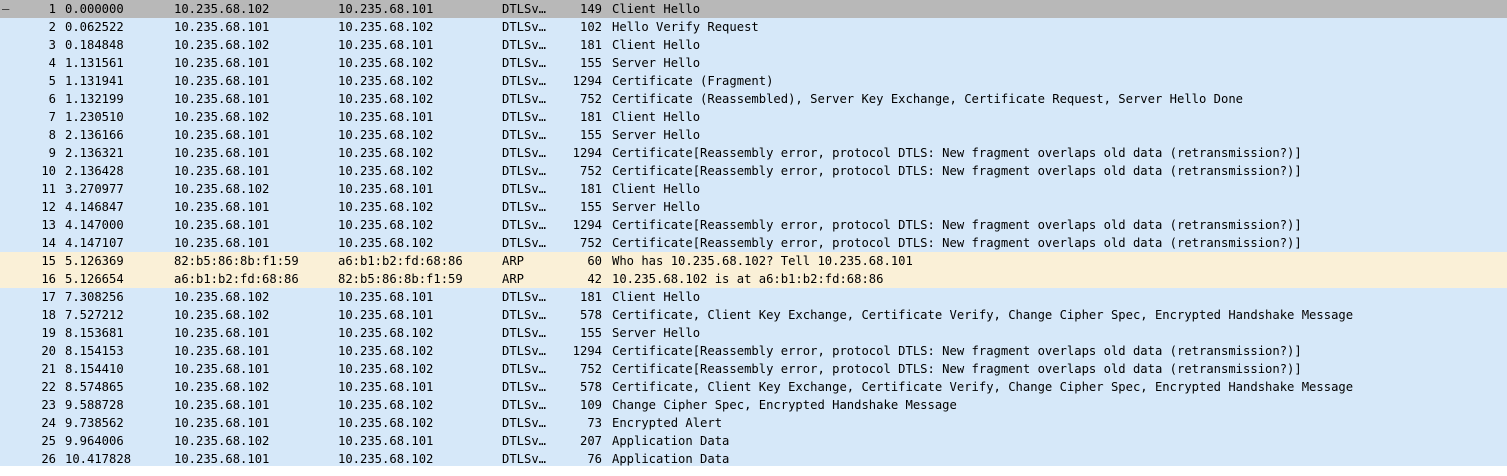 The width and height of the screenshot is (1507, 476). Describe the element at coordinates (94, 81) in the screenshot. I see `packet-time-cell: 1.131941` at that location.